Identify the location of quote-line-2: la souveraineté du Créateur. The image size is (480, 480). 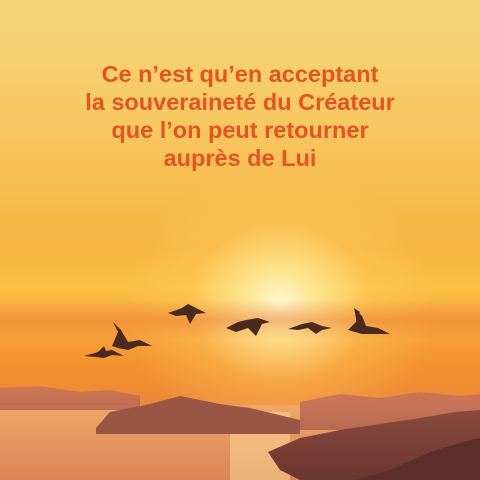
(240, 102).